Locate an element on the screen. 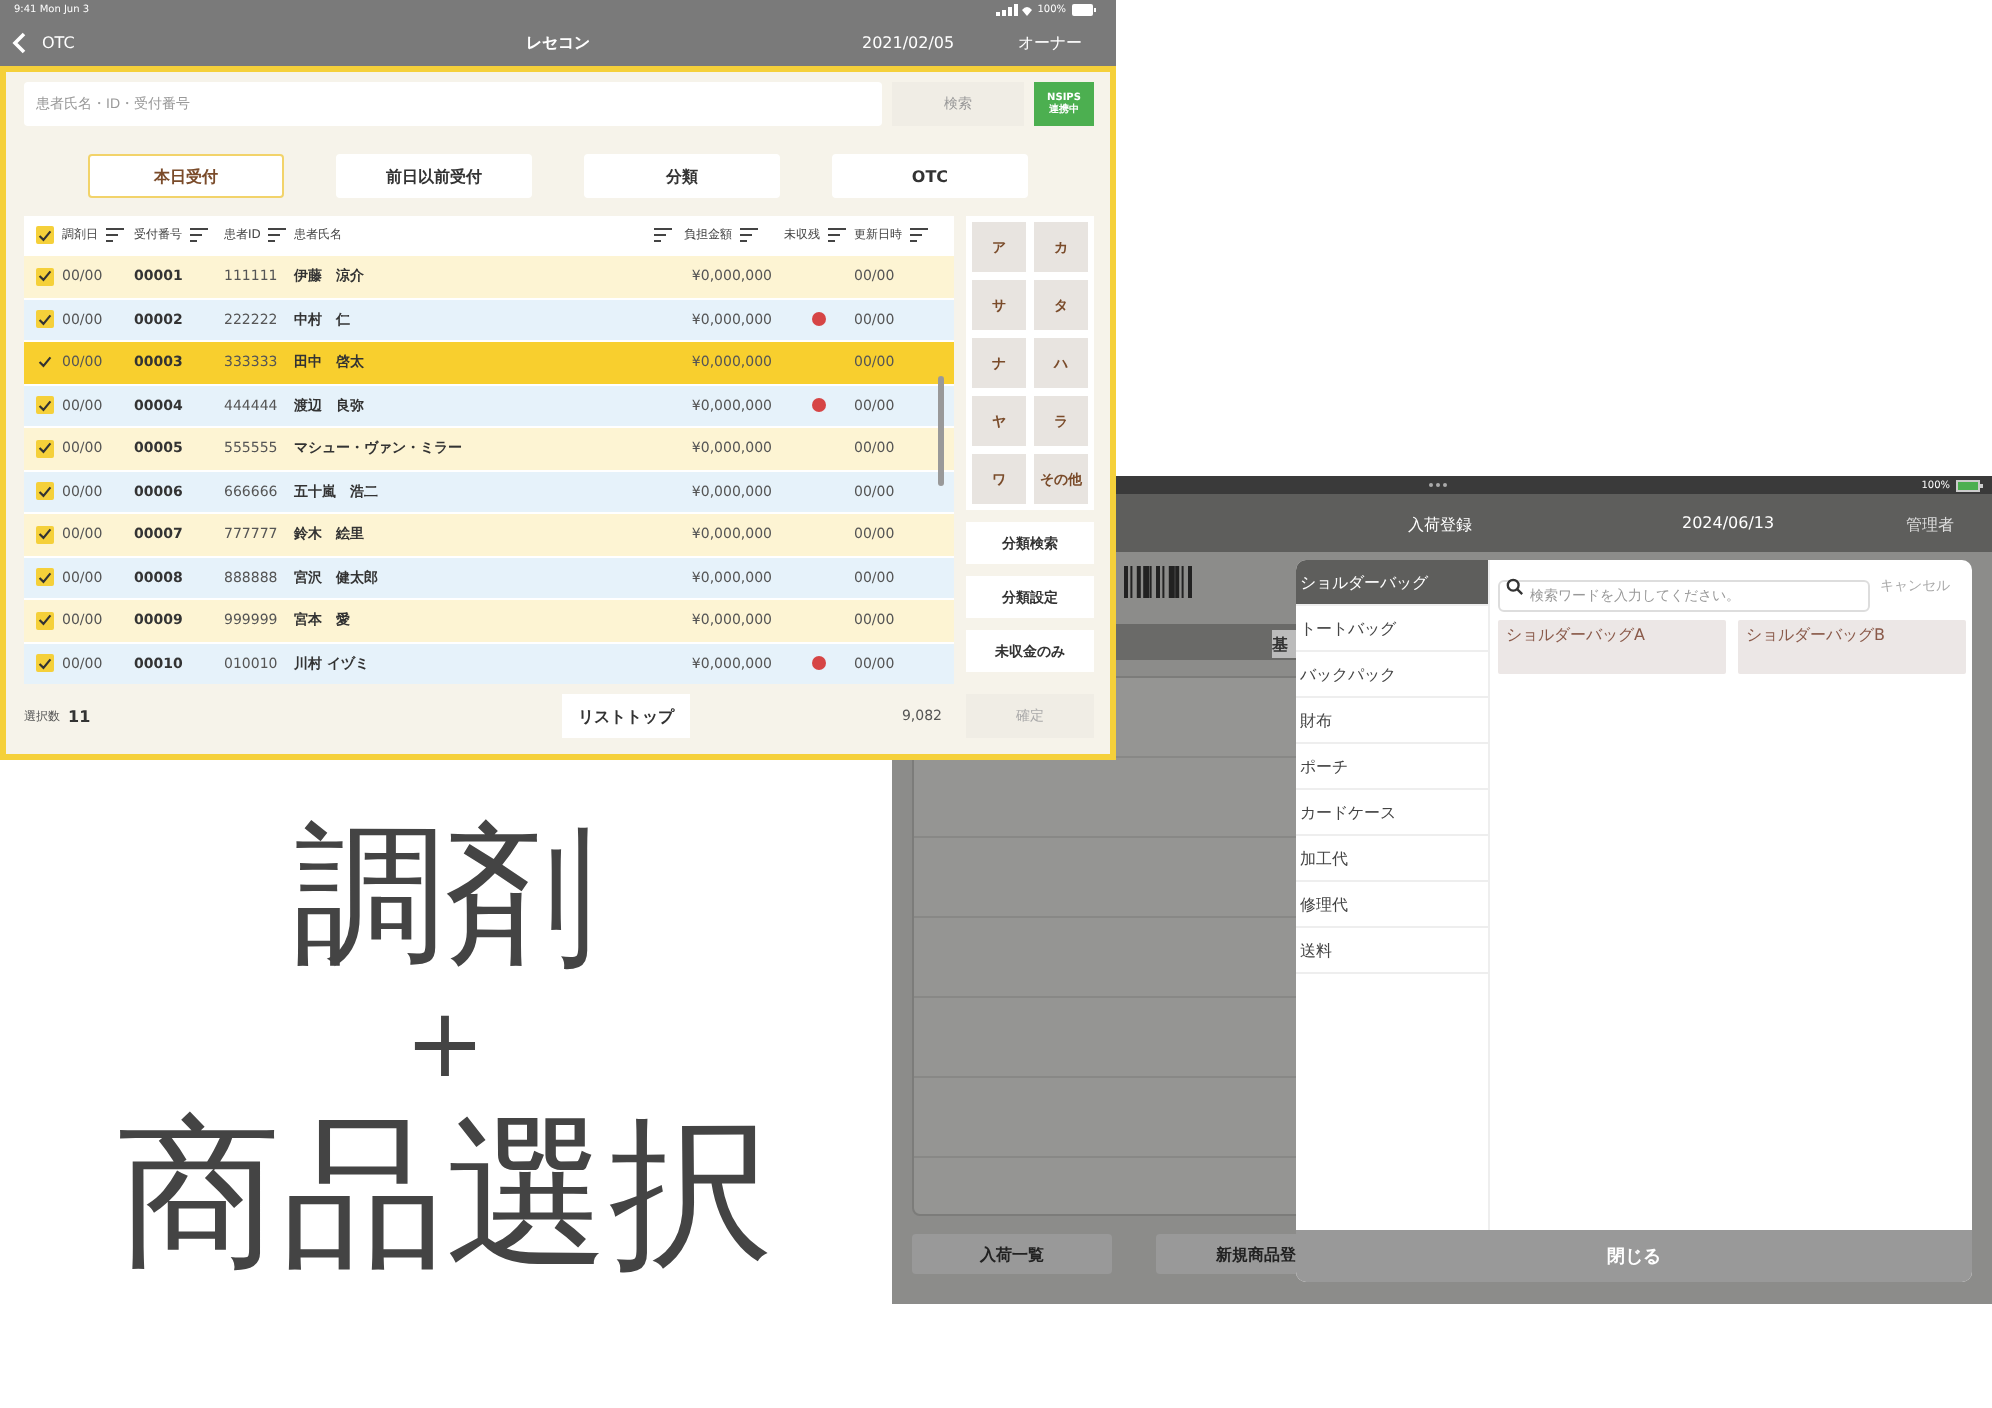 The image size is (1992, 1408). tab: 分類 is located at coordinates (682, 176).